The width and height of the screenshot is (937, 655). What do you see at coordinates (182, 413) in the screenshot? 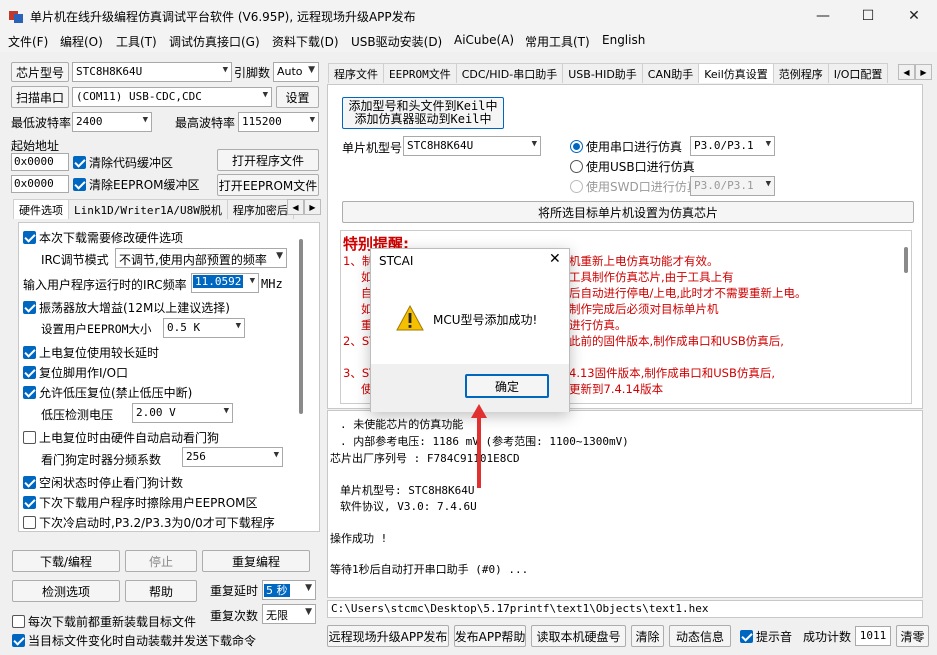
I see `lvd-select: 2.00 V ▼` at bounding box center [182, 413].